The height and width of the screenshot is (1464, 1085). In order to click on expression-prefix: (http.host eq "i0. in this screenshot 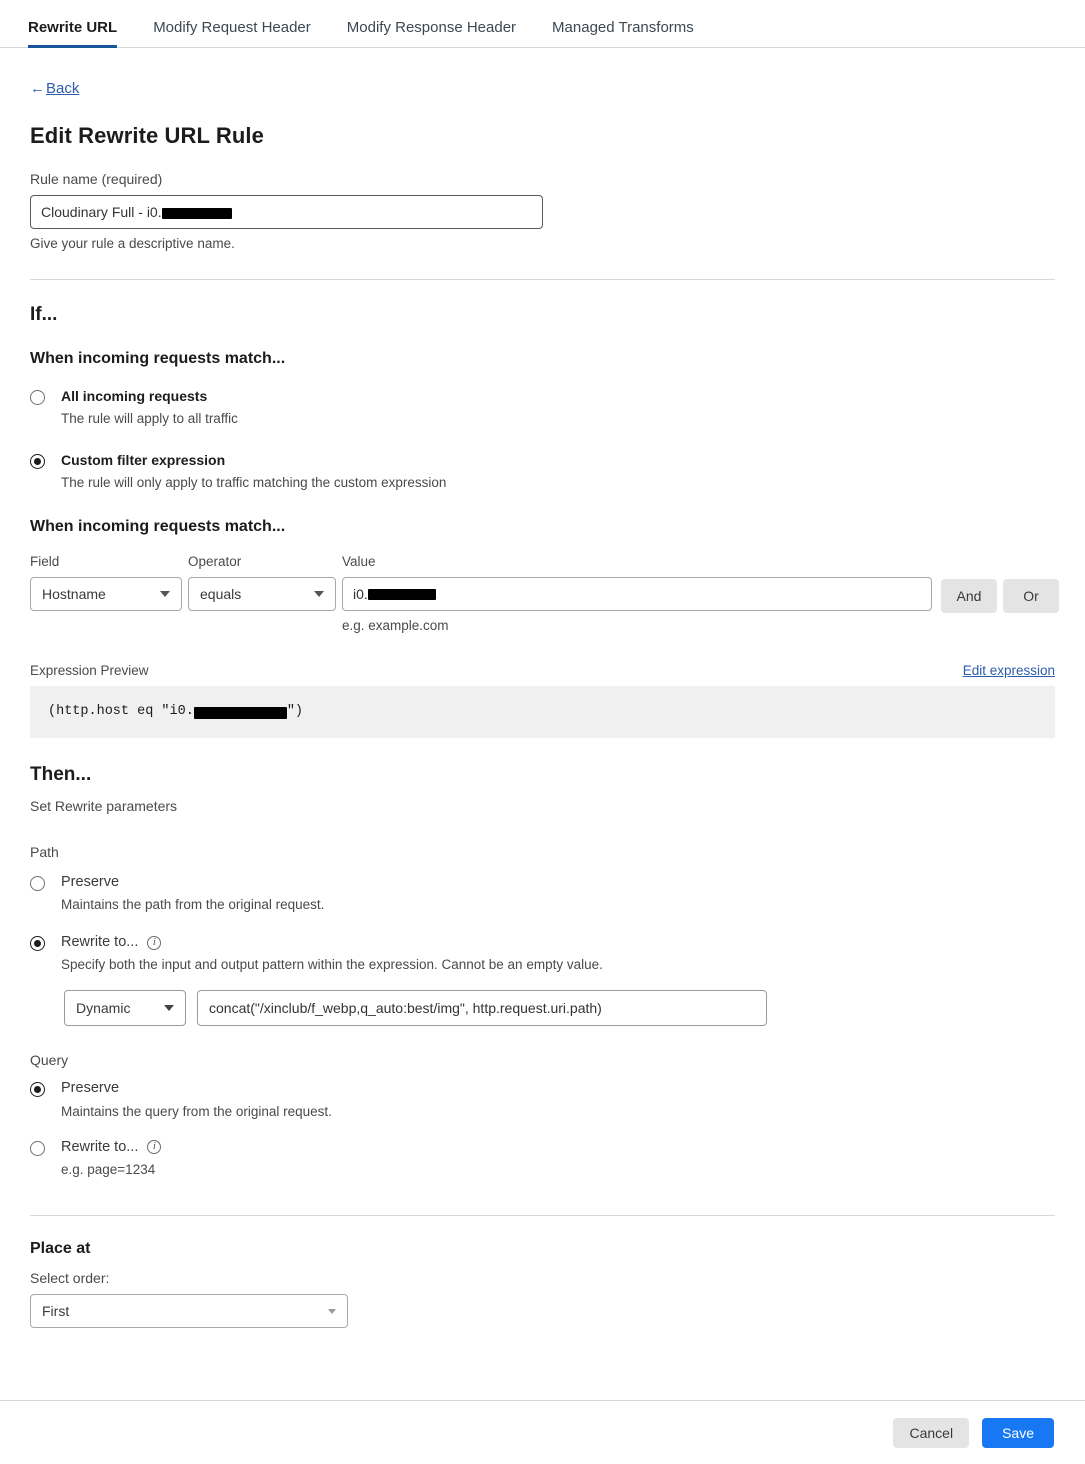, I will do `click(121, 712)`.